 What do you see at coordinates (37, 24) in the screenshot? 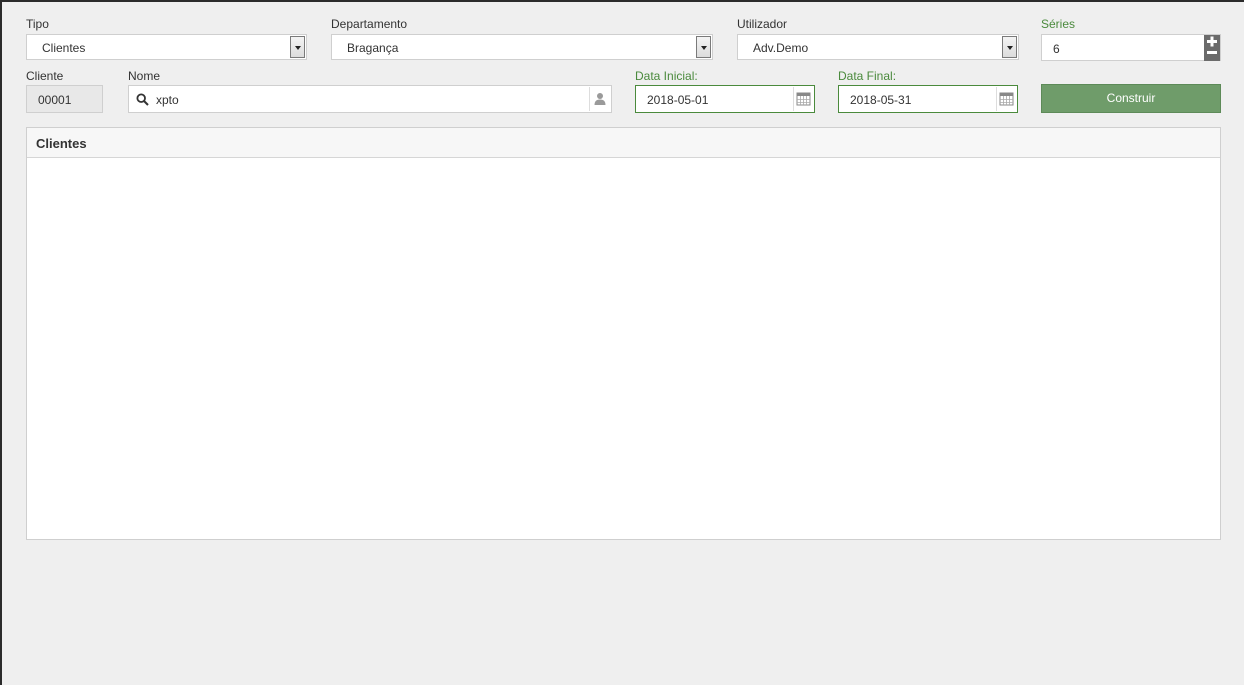
I see `tipo-label: Tipo` at bounding box center [37, 24].